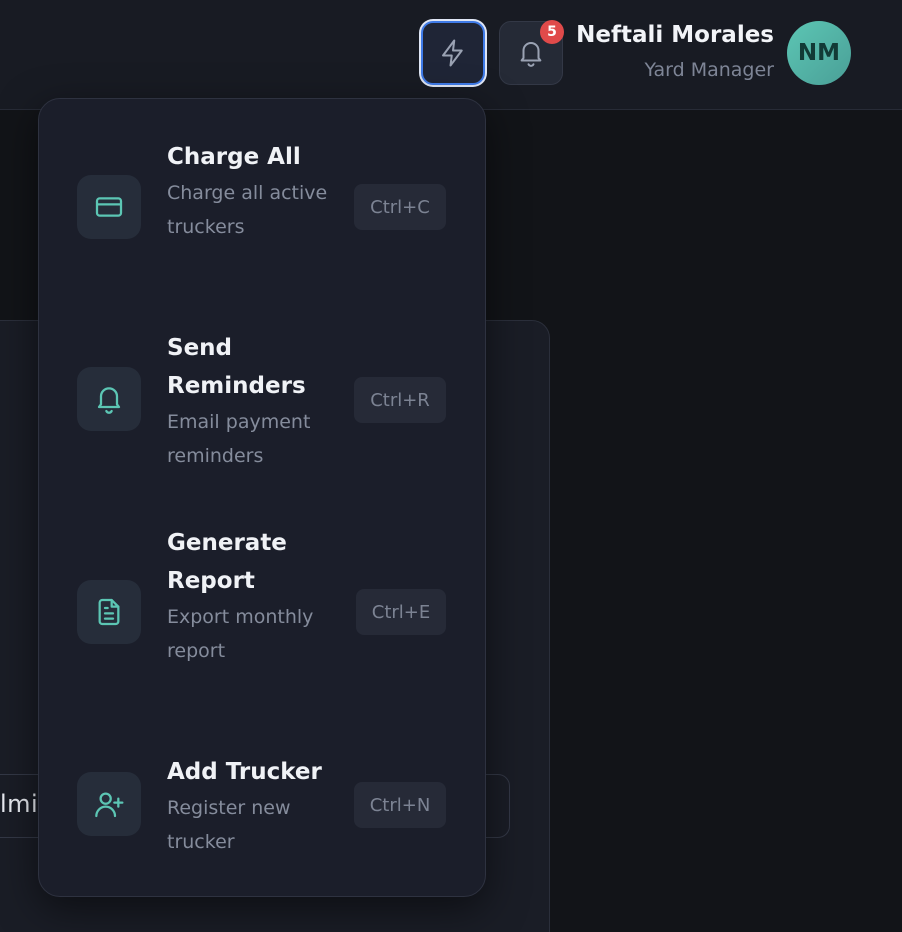 The image size is (902, 932). What do you see at coordinates (401, 612) in the screenshot?
I see `shortcut-badge: Ctrl+E` at bounding box center [401, 612].